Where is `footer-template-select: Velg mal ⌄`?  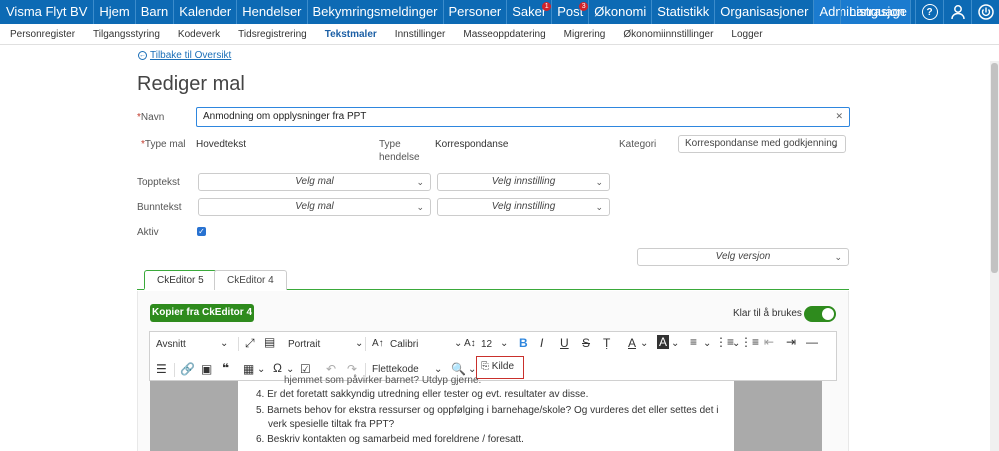 footer-template-select: Velg mal ⌄ is located at coordinates (314, 207).